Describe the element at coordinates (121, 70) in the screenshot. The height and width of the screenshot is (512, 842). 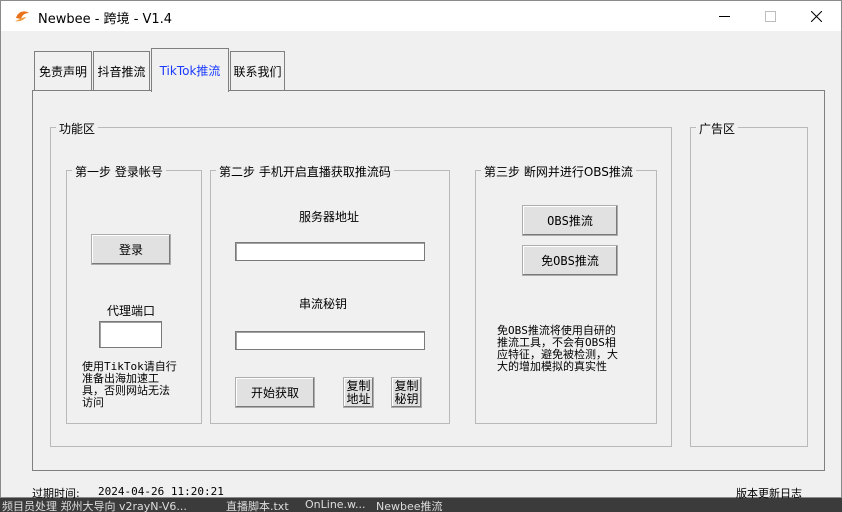
I see `tab-douyin-stream: 抖音推流` at that location.